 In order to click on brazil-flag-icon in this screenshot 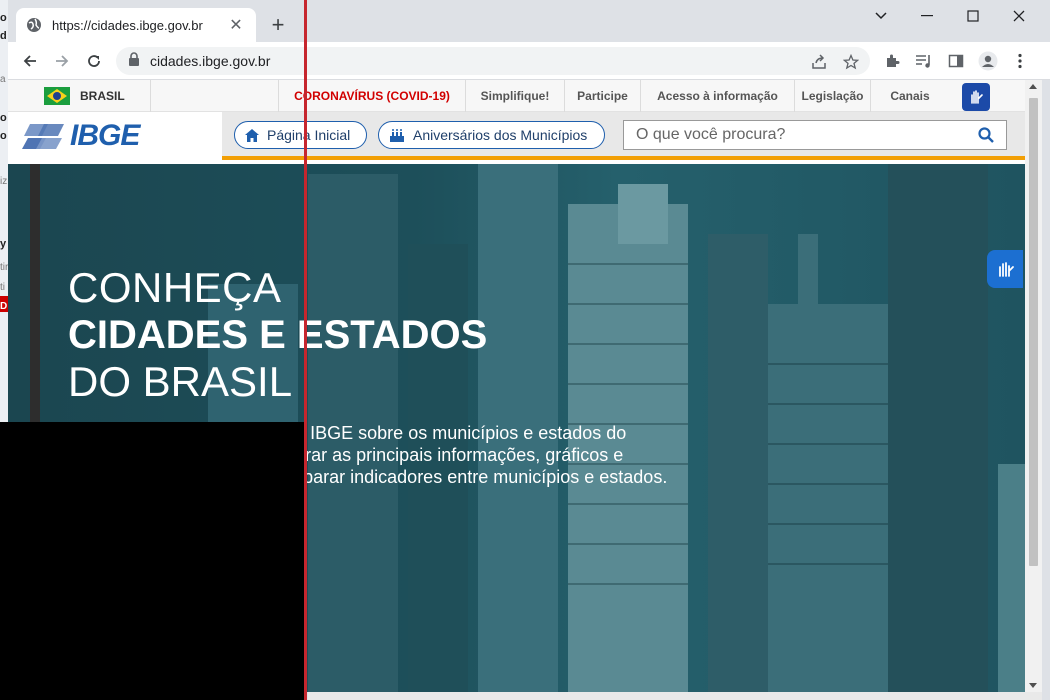, I will do `click(57, 96)`.